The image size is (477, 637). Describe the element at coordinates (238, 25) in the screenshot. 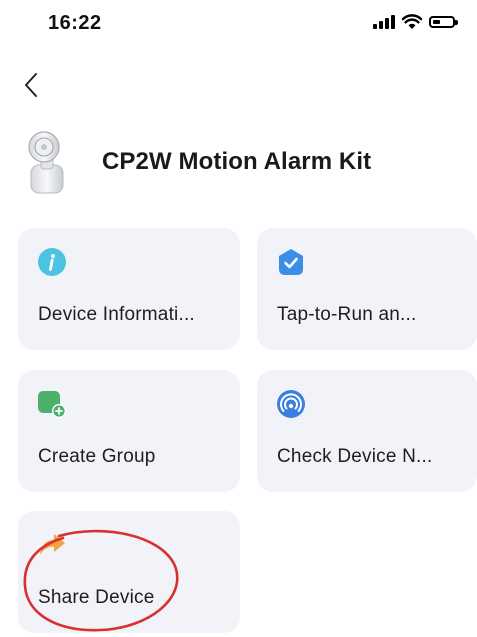

I see `status-bar: 16:22` at that location.